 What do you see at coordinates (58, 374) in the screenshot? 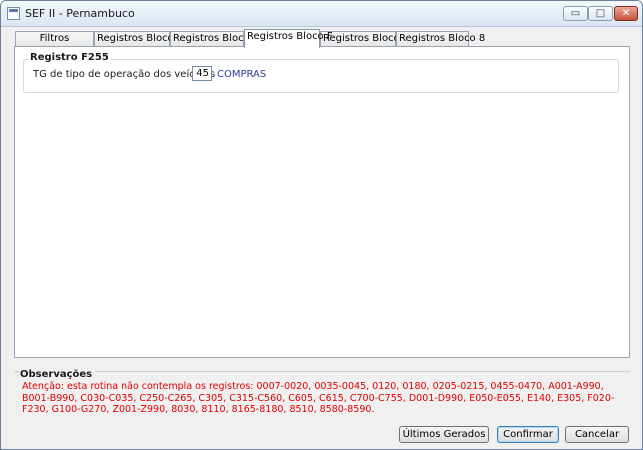
I see `observacoes-title: Observações` at bounding box center [58, 374].